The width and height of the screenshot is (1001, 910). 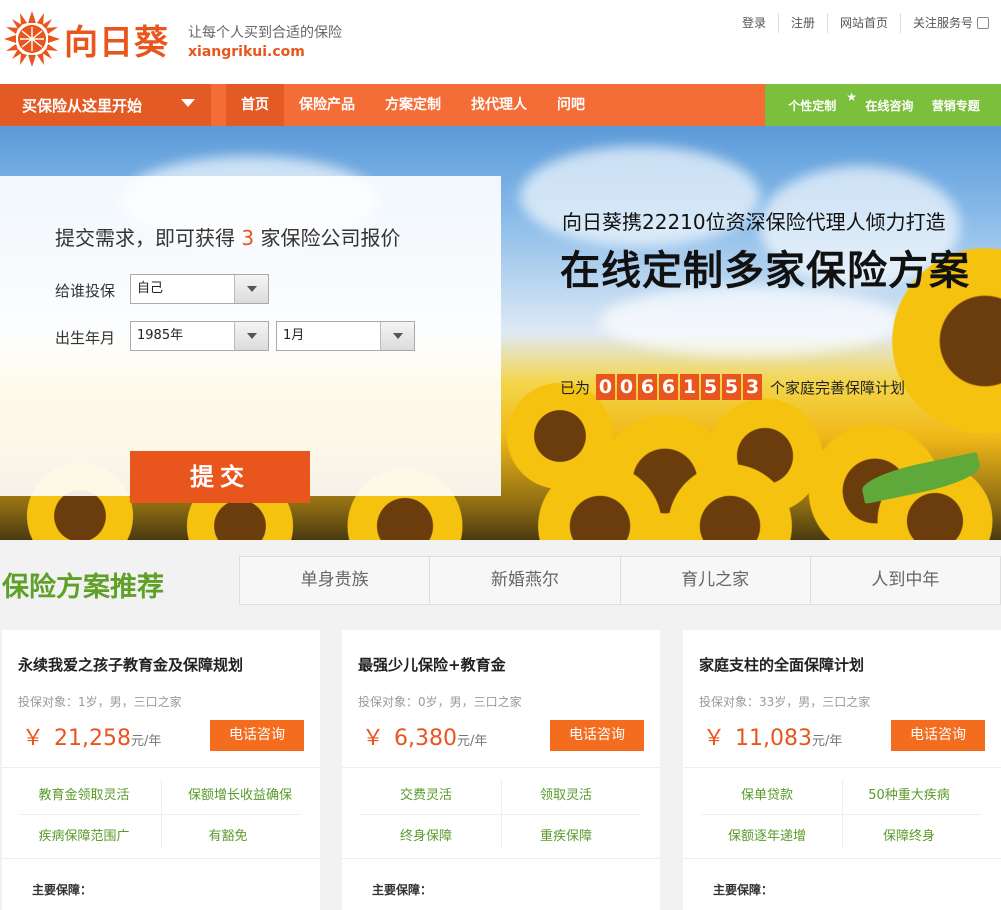 I want to click on feature-tag: 保额逐年递增, so click(x=766, y=836).